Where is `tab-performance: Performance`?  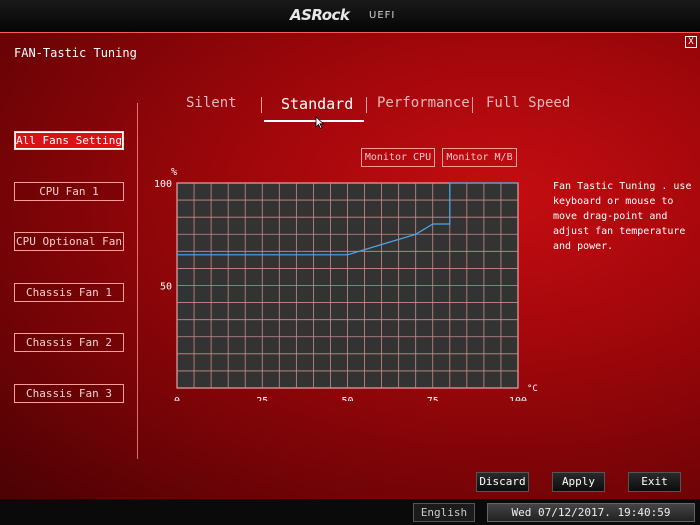
tab-performance: Performance is located at coordinates (423, 103).